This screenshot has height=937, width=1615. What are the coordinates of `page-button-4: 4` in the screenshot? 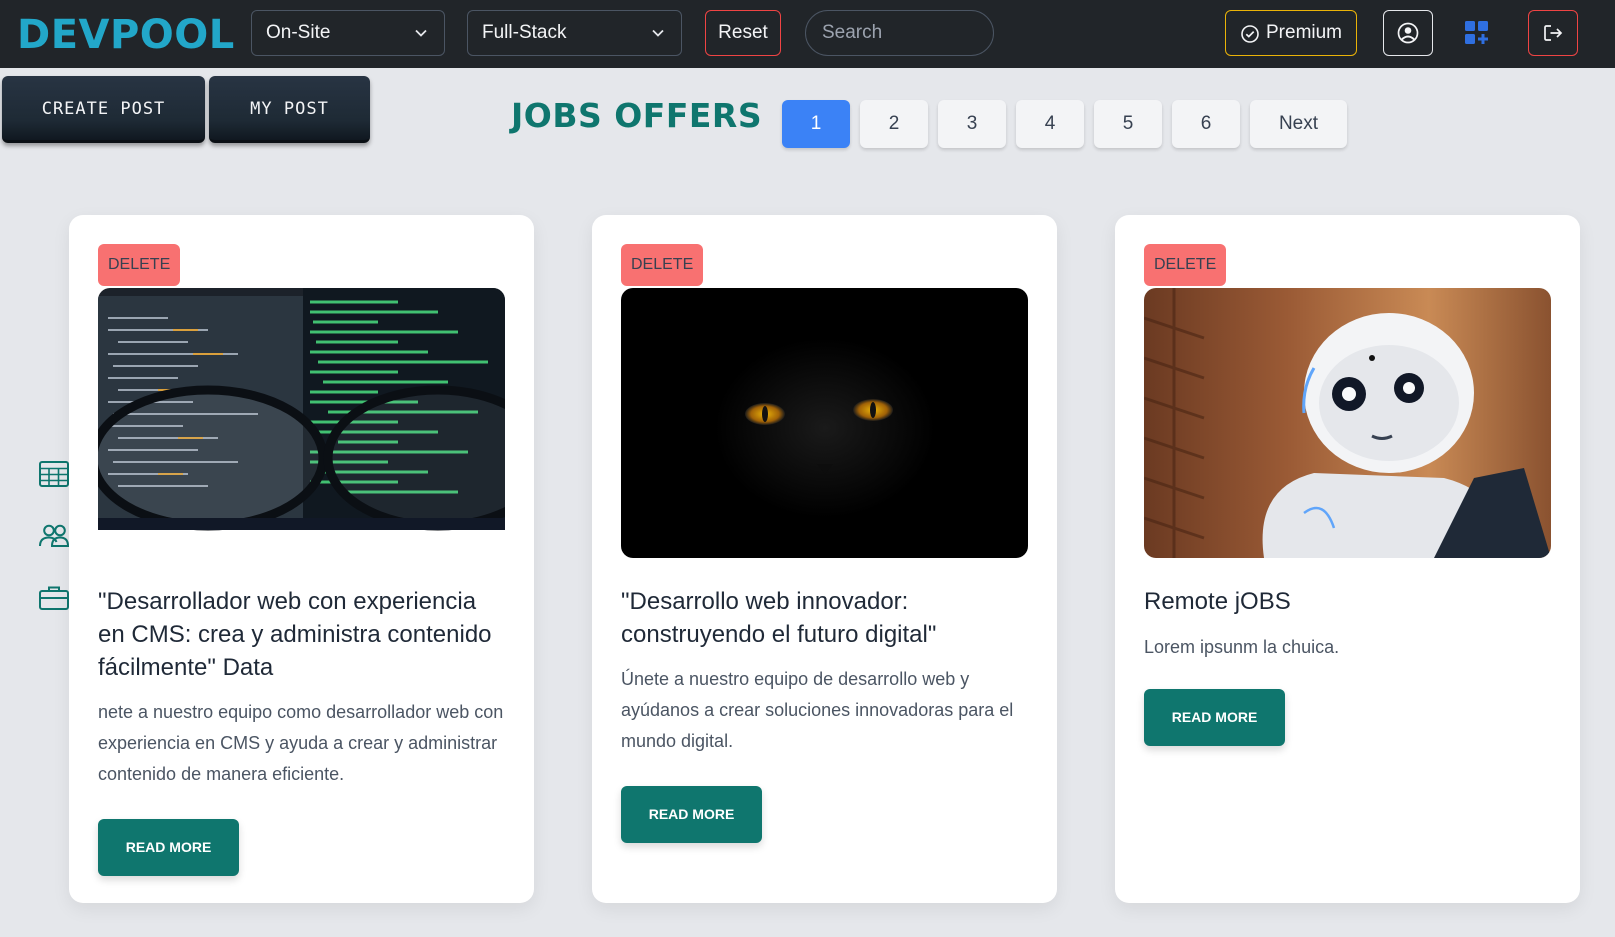 It's located at (1050, 124).